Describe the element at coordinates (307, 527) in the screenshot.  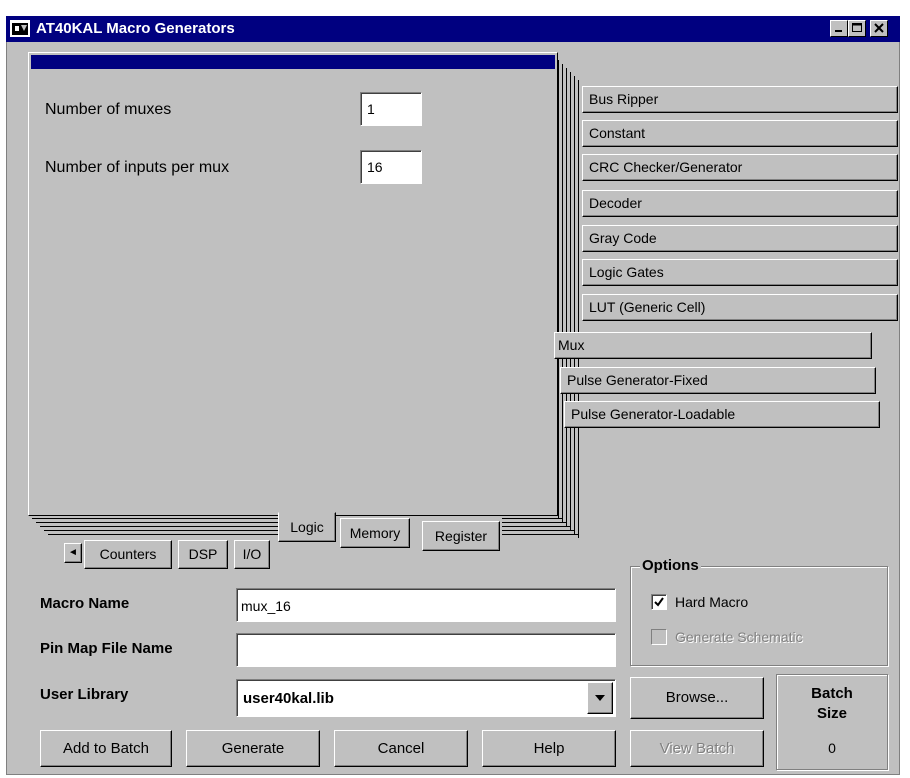
I see `tab-logic-selected: Logic` at that location.